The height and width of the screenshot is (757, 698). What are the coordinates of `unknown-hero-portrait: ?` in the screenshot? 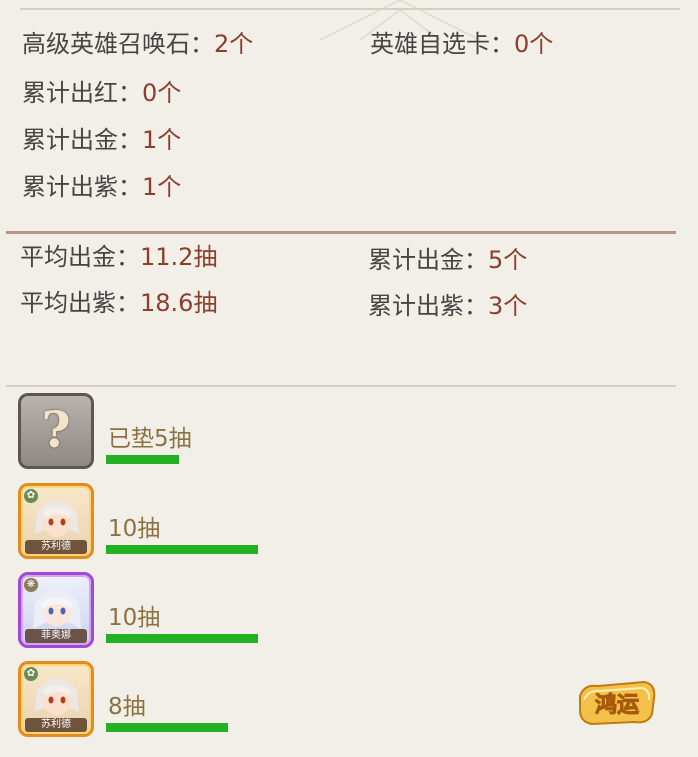 It's located at (56, 431).